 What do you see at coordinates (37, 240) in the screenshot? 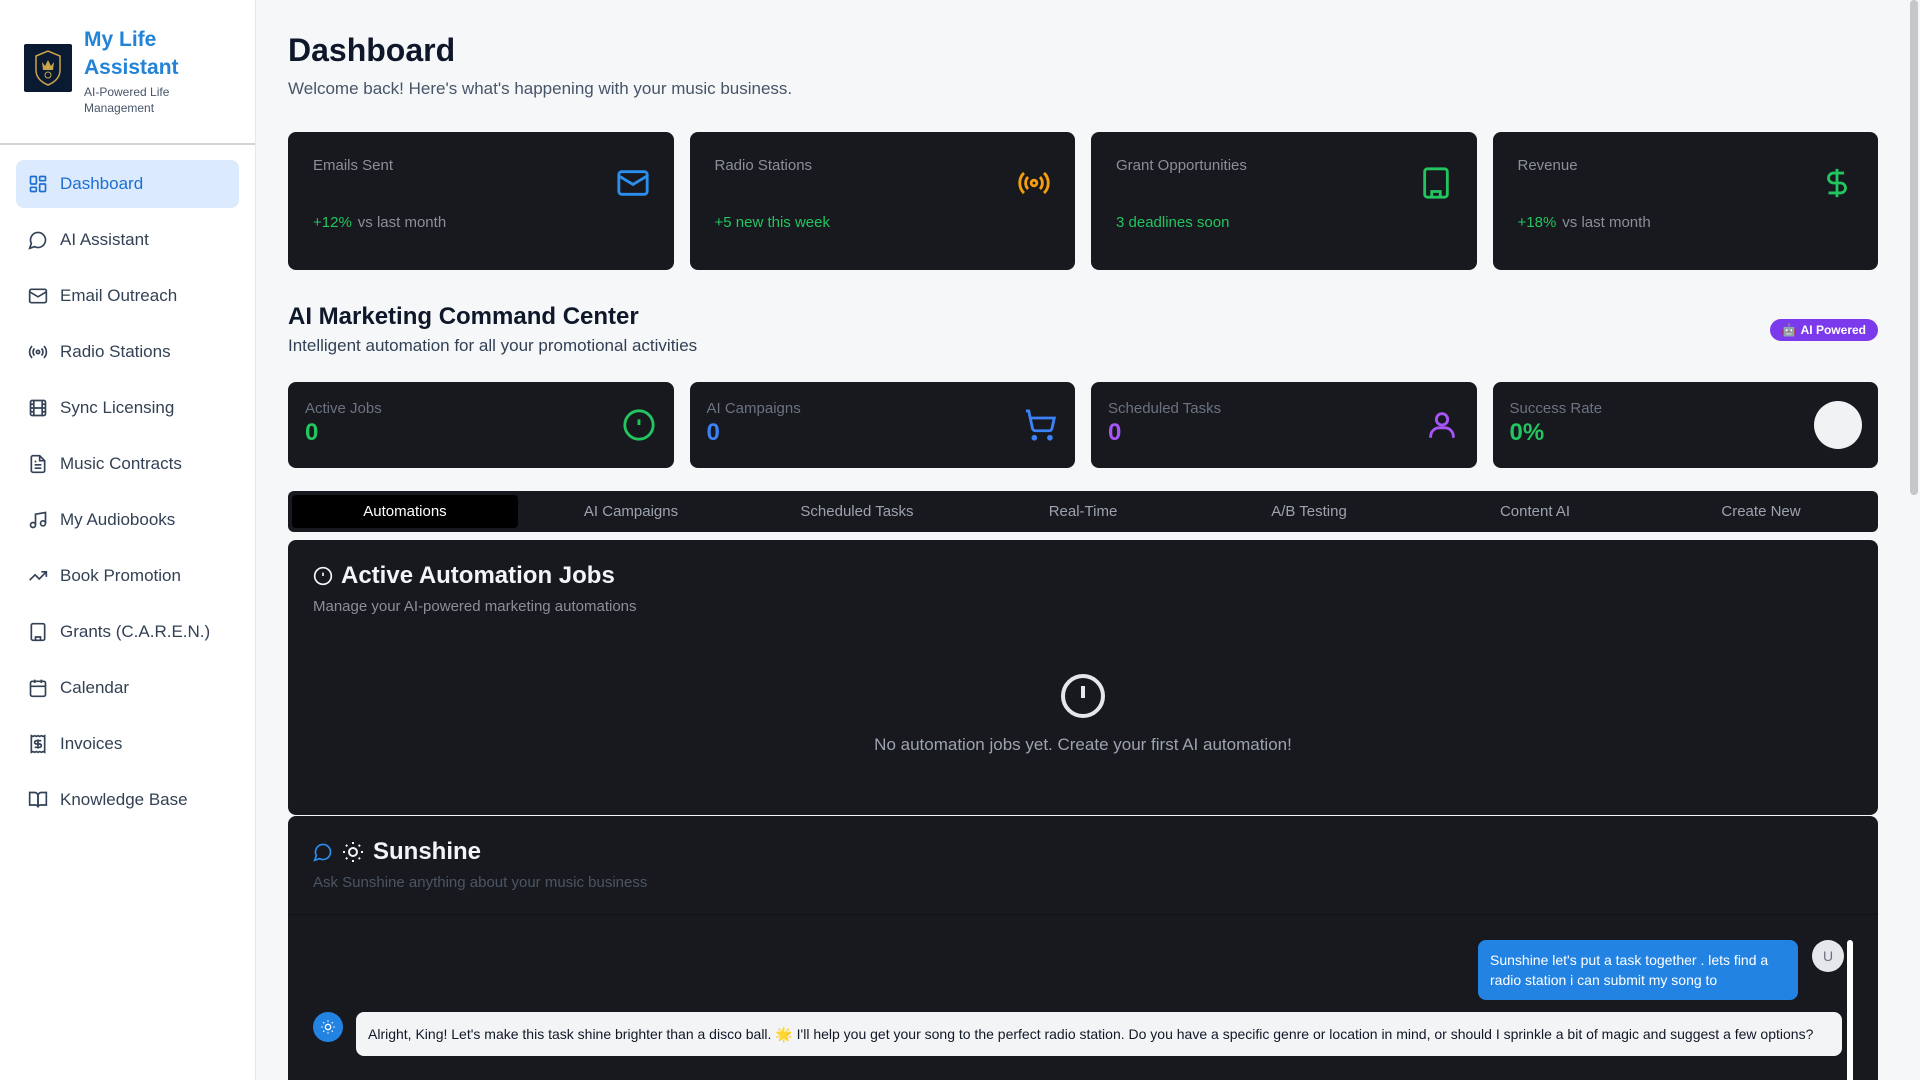
I see `chat-bubble-icon` at bounding box center [37, 240].